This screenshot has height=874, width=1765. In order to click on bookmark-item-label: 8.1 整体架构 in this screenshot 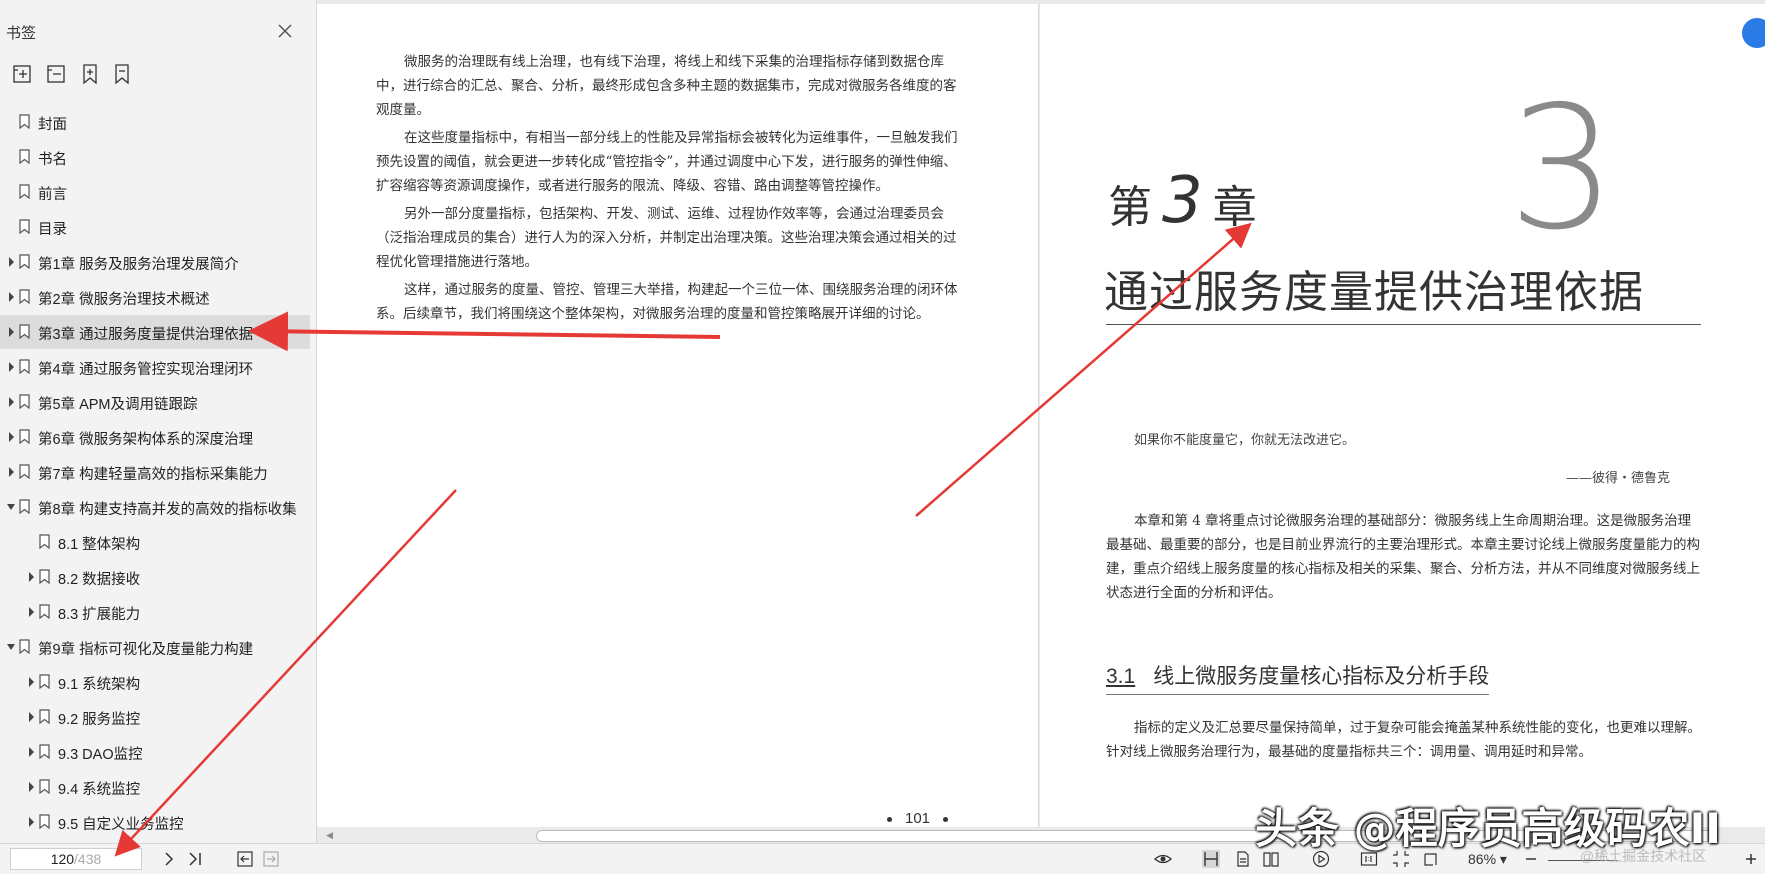, I will do `click(99, 545)`.